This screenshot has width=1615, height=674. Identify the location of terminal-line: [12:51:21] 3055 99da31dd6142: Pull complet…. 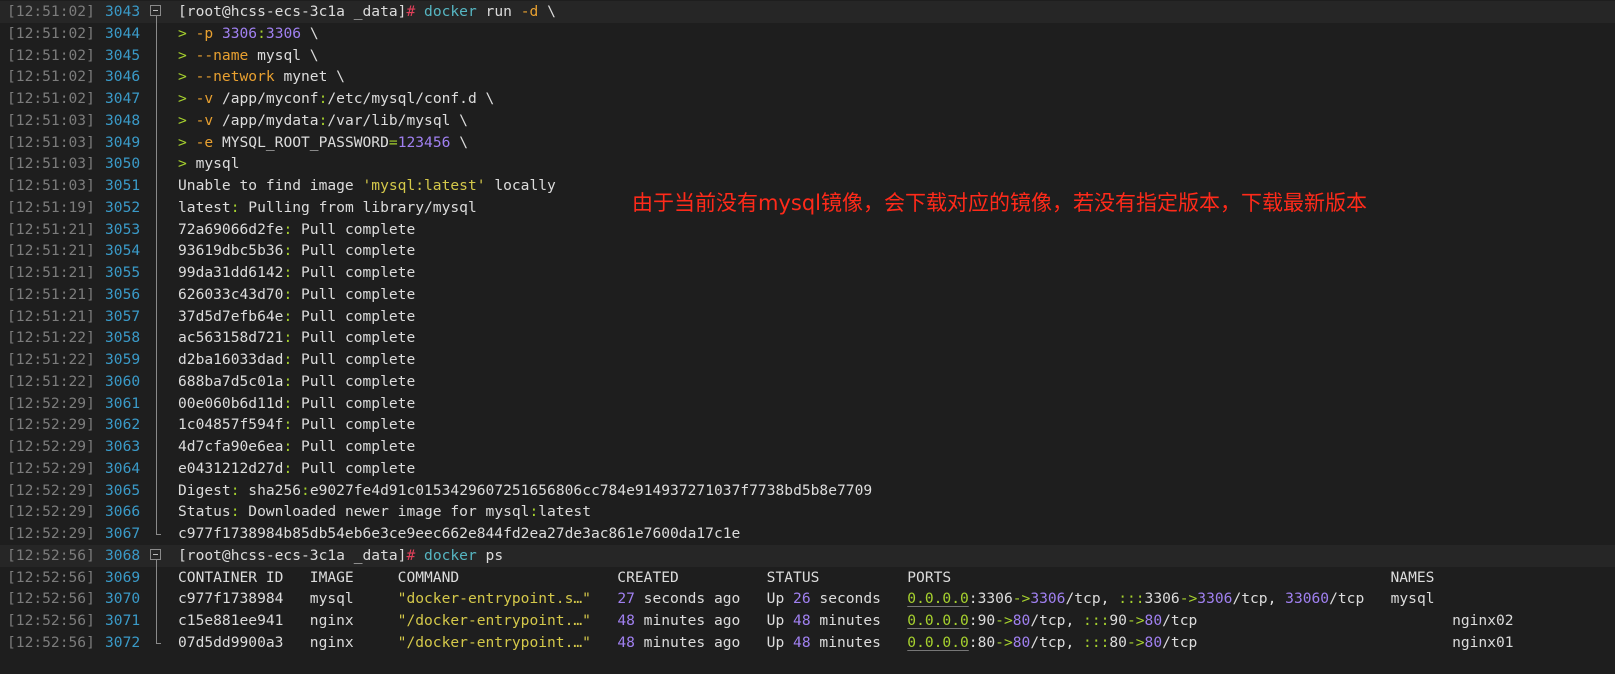
(807, 273).